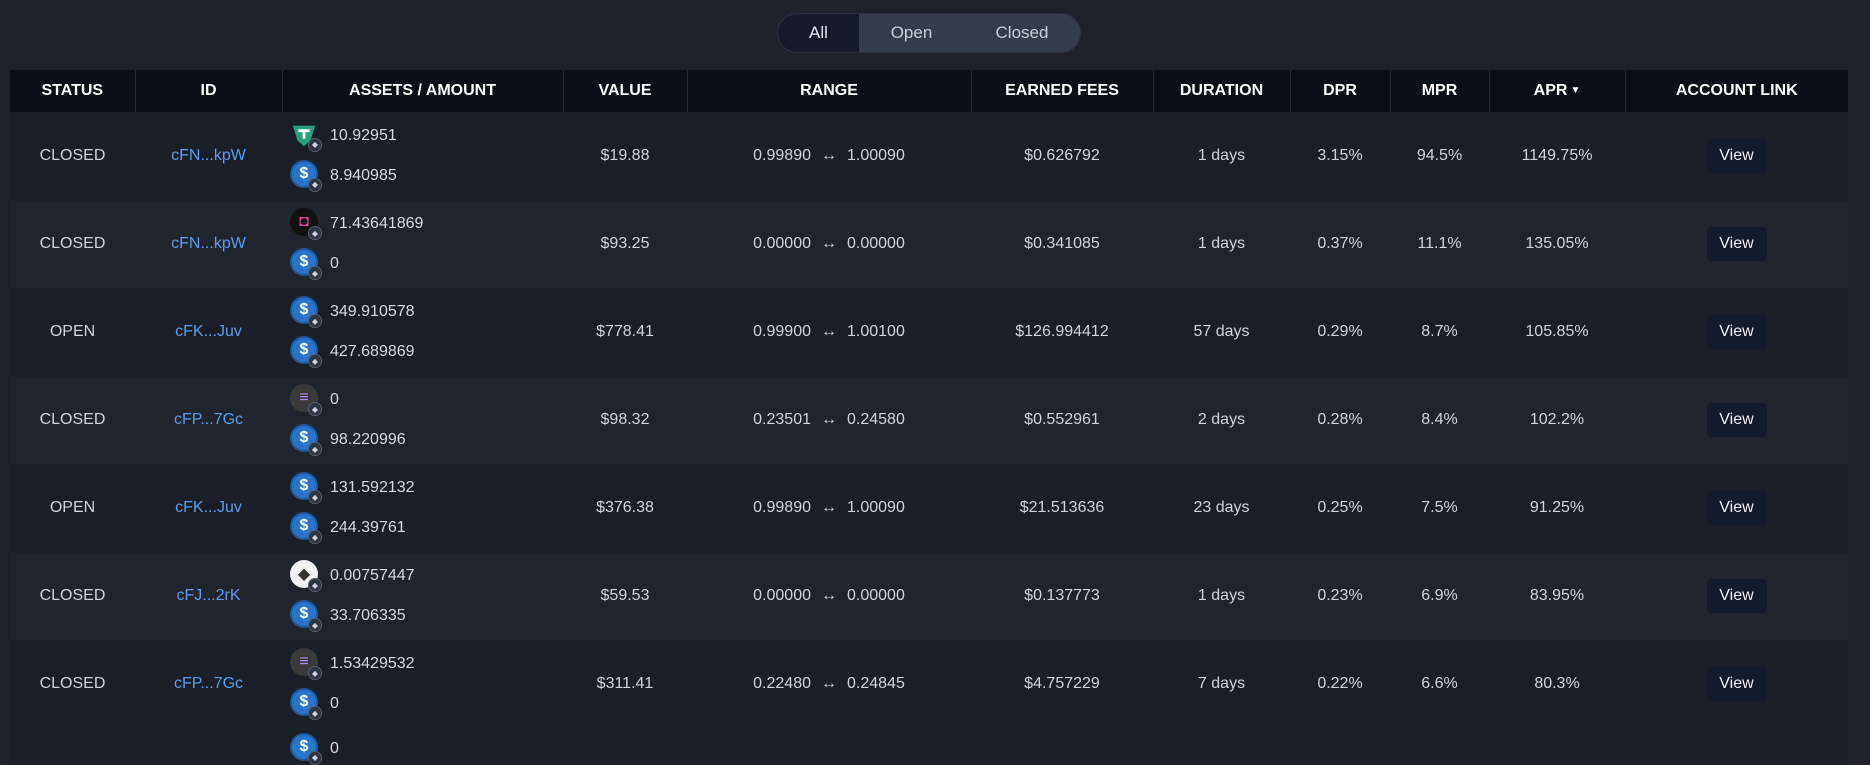 The width and height of the screenshot is (1870, 765). I want to click on value-cell: $98.32, so click(625, 420).